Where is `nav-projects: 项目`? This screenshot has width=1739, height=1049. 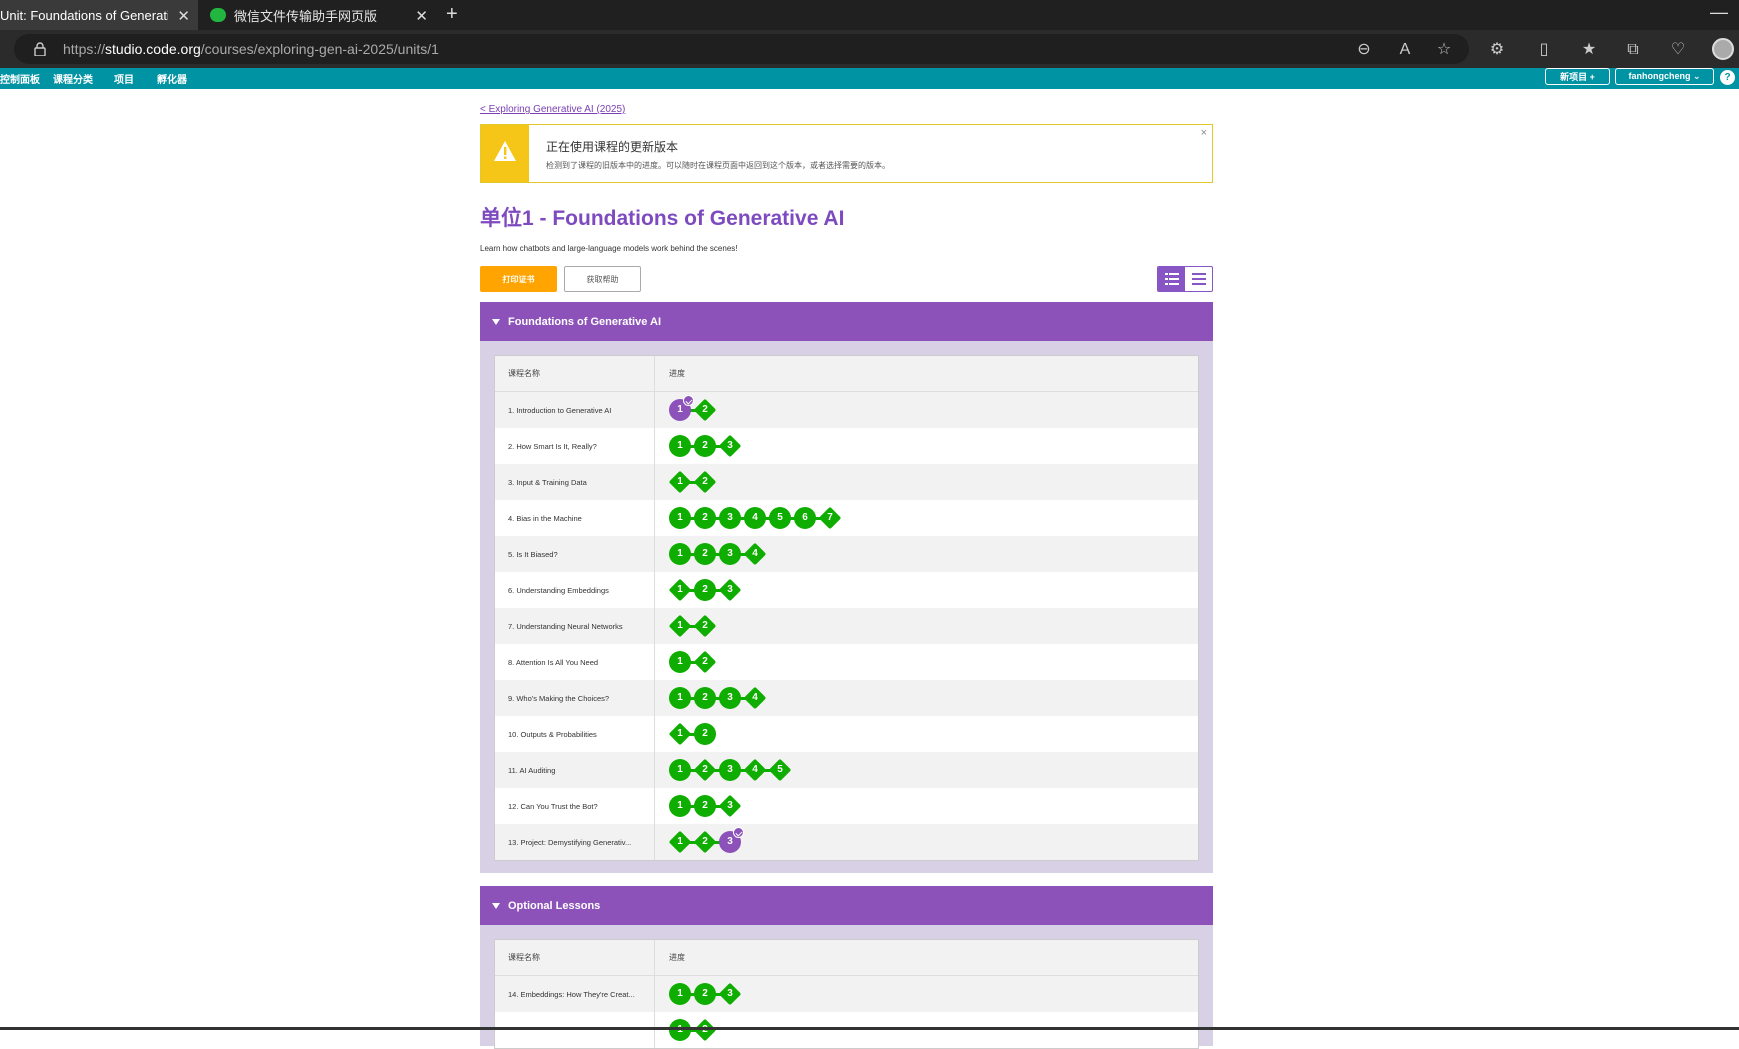 nav-projects: 项目 is located at coordinates (124, 78).